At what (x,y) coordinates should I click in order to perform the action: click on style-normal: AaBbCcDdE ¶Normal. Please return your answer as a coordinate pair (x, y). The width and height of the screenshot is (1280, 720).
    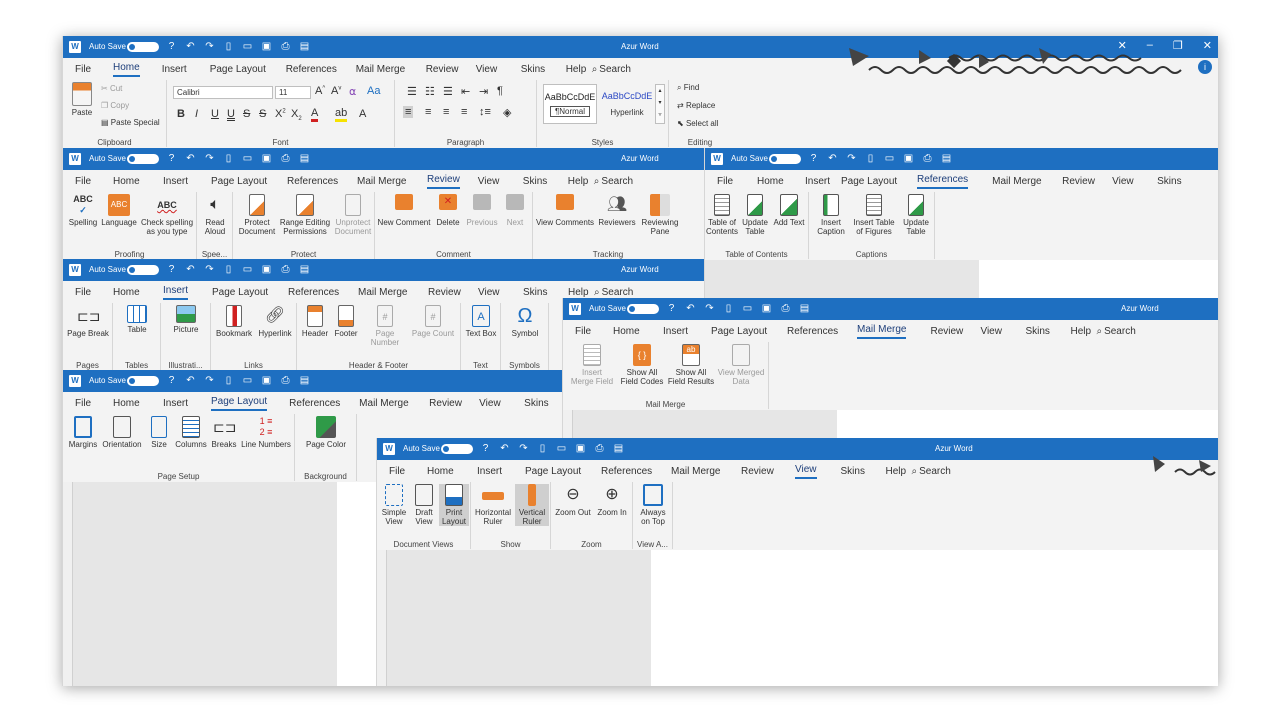
    Looking at the image, I should click on (570, 104).